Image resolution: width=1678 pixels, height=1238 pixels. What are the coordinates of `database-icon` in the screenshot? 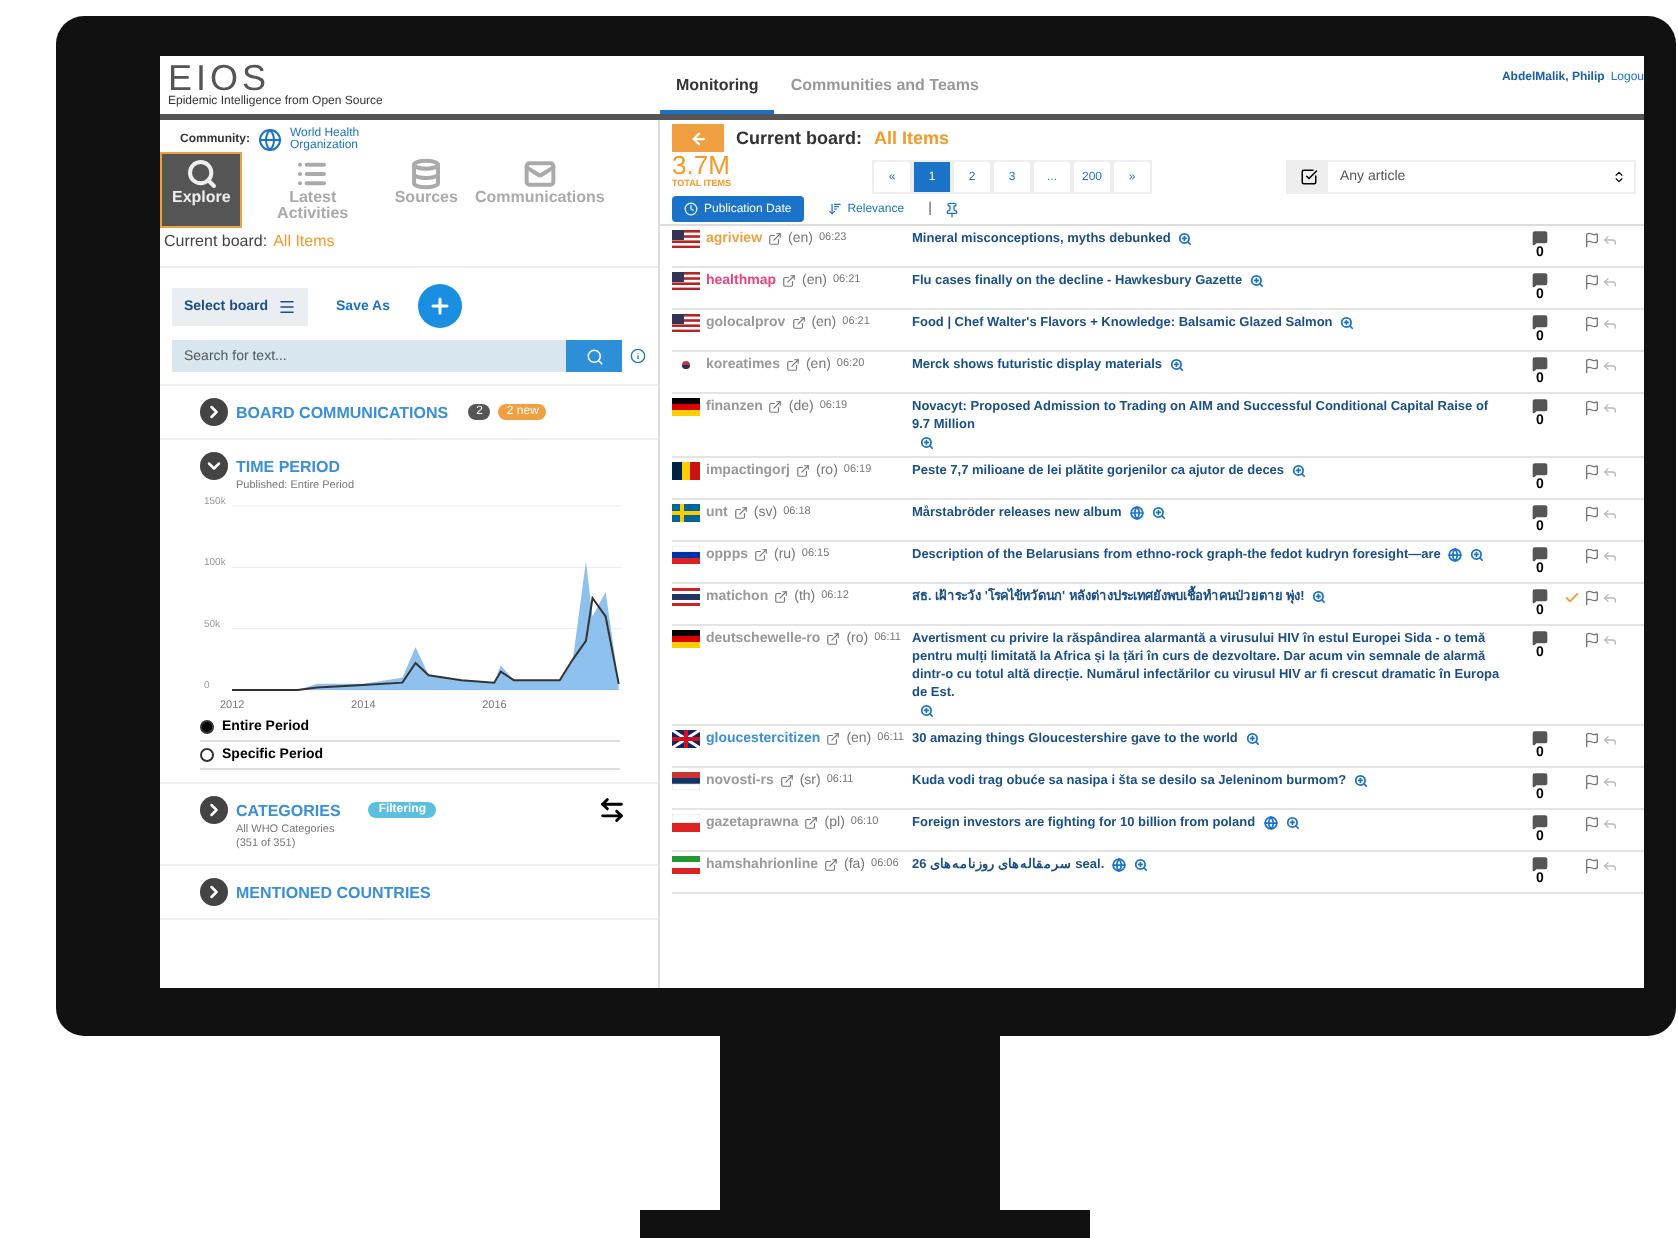 It's located at (426, 174).